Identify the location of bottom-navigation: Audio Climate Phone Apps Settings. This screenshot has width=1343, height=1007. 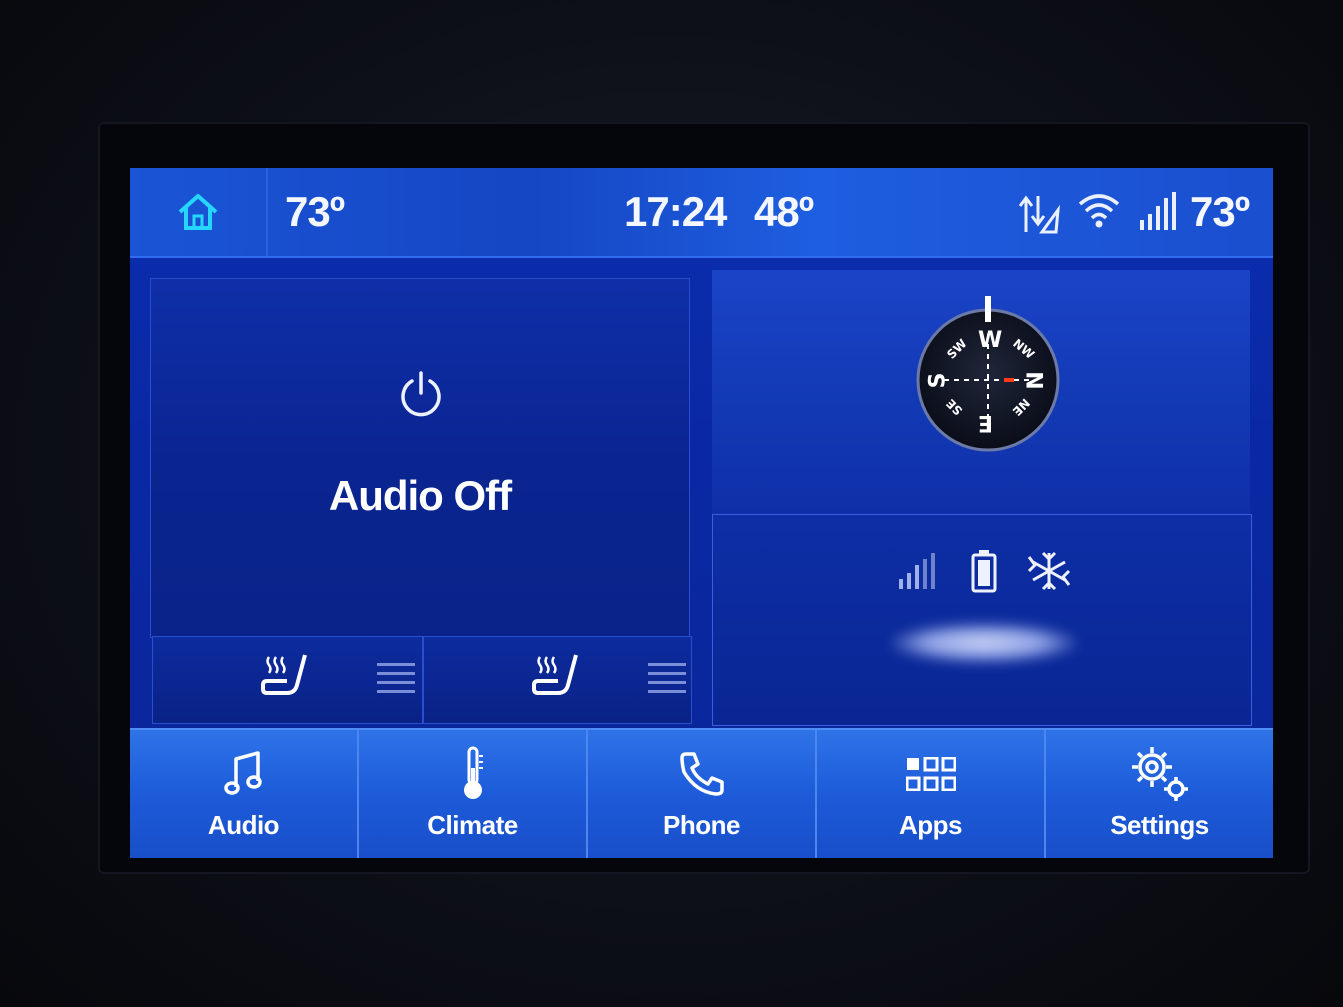
(701, 793).